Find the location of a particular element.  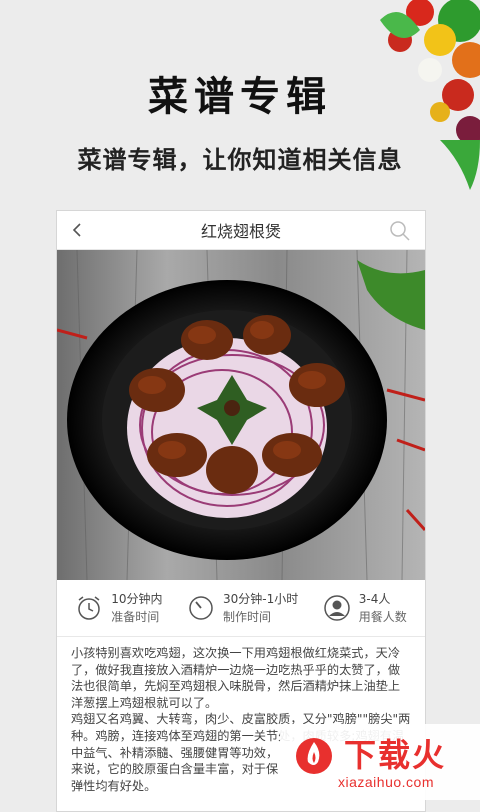

watermark: 下载火 xiazaihuo.com is located at coordinates (380, 762).